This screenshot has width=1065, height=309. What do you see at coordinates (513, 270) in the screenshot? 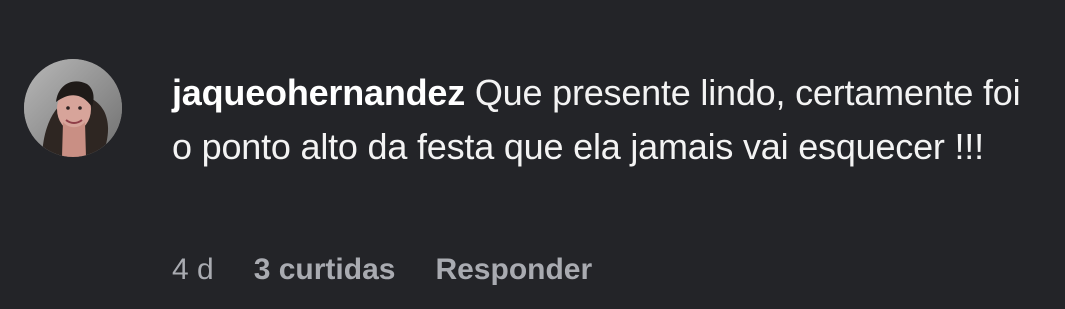
I see `reply-button: Responder` at bounding box center [513, 270].